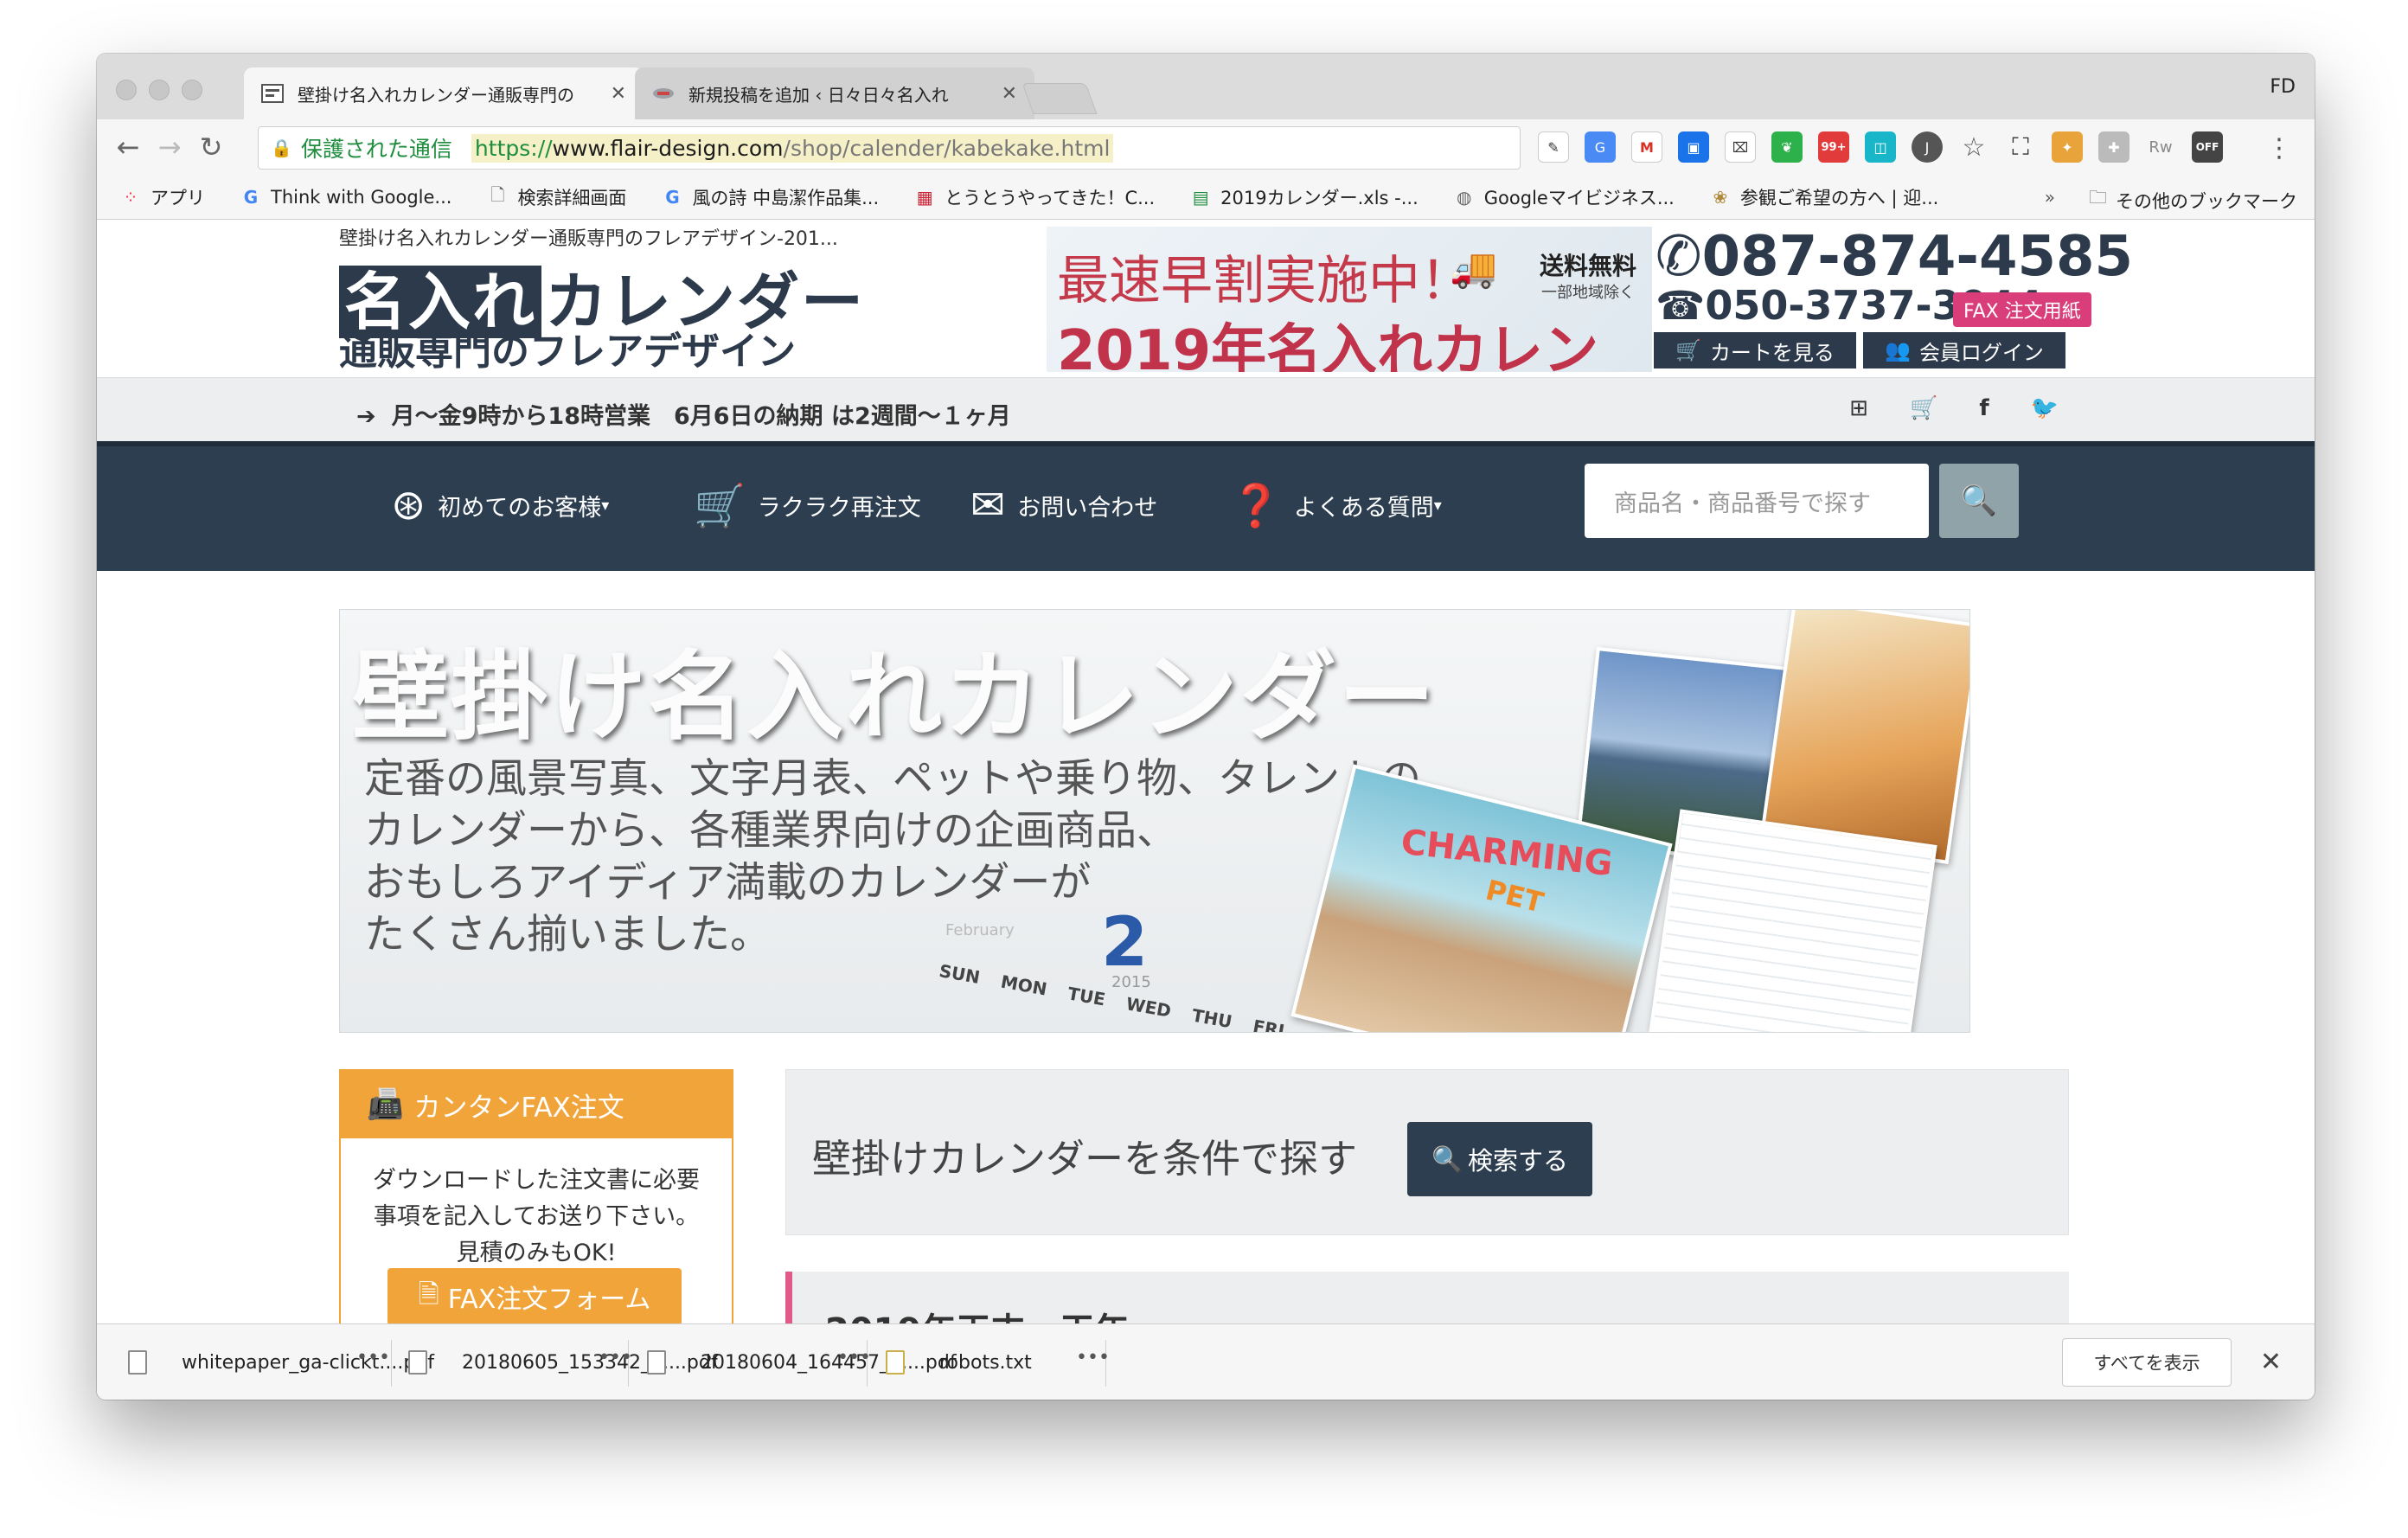 Image resolution: width=2408 pixels, height=1538 pixels. I want to click on hero-line: カレンダーから、各種業界向けの企画商品、, so click(770, 831).